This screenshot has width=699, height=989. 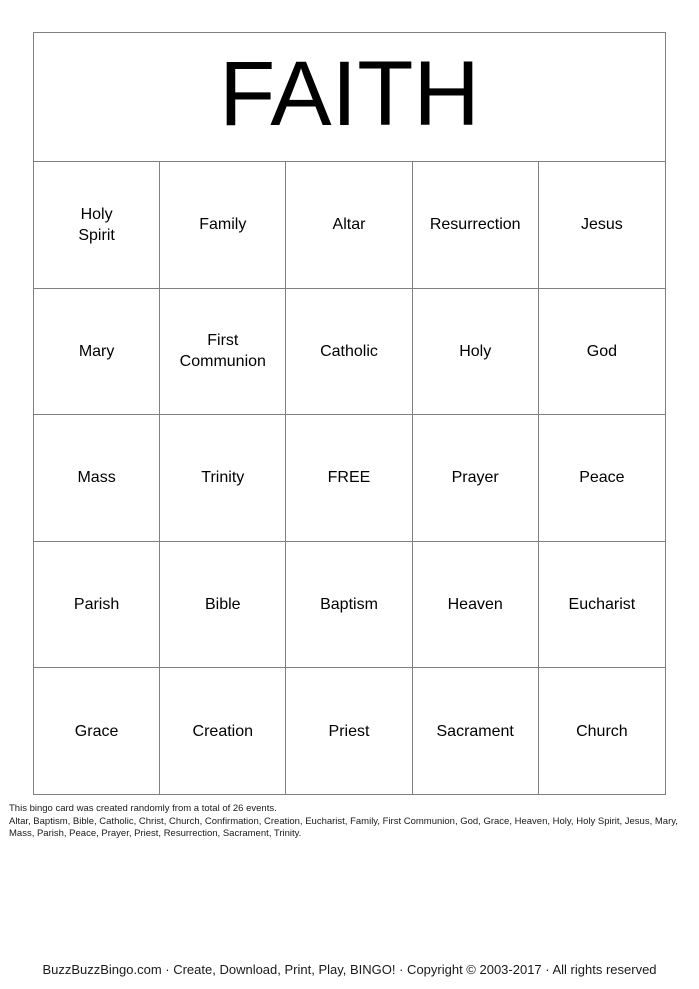 I want to click on bingo-cell: Sacrament, so click(x=476, y=731).